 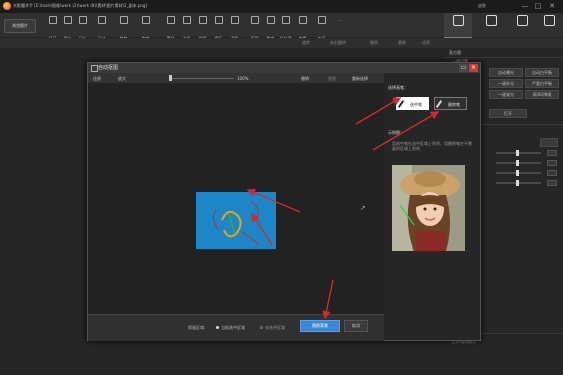 I want to click on arrow-keep-pen, so click(x=378, y=111).